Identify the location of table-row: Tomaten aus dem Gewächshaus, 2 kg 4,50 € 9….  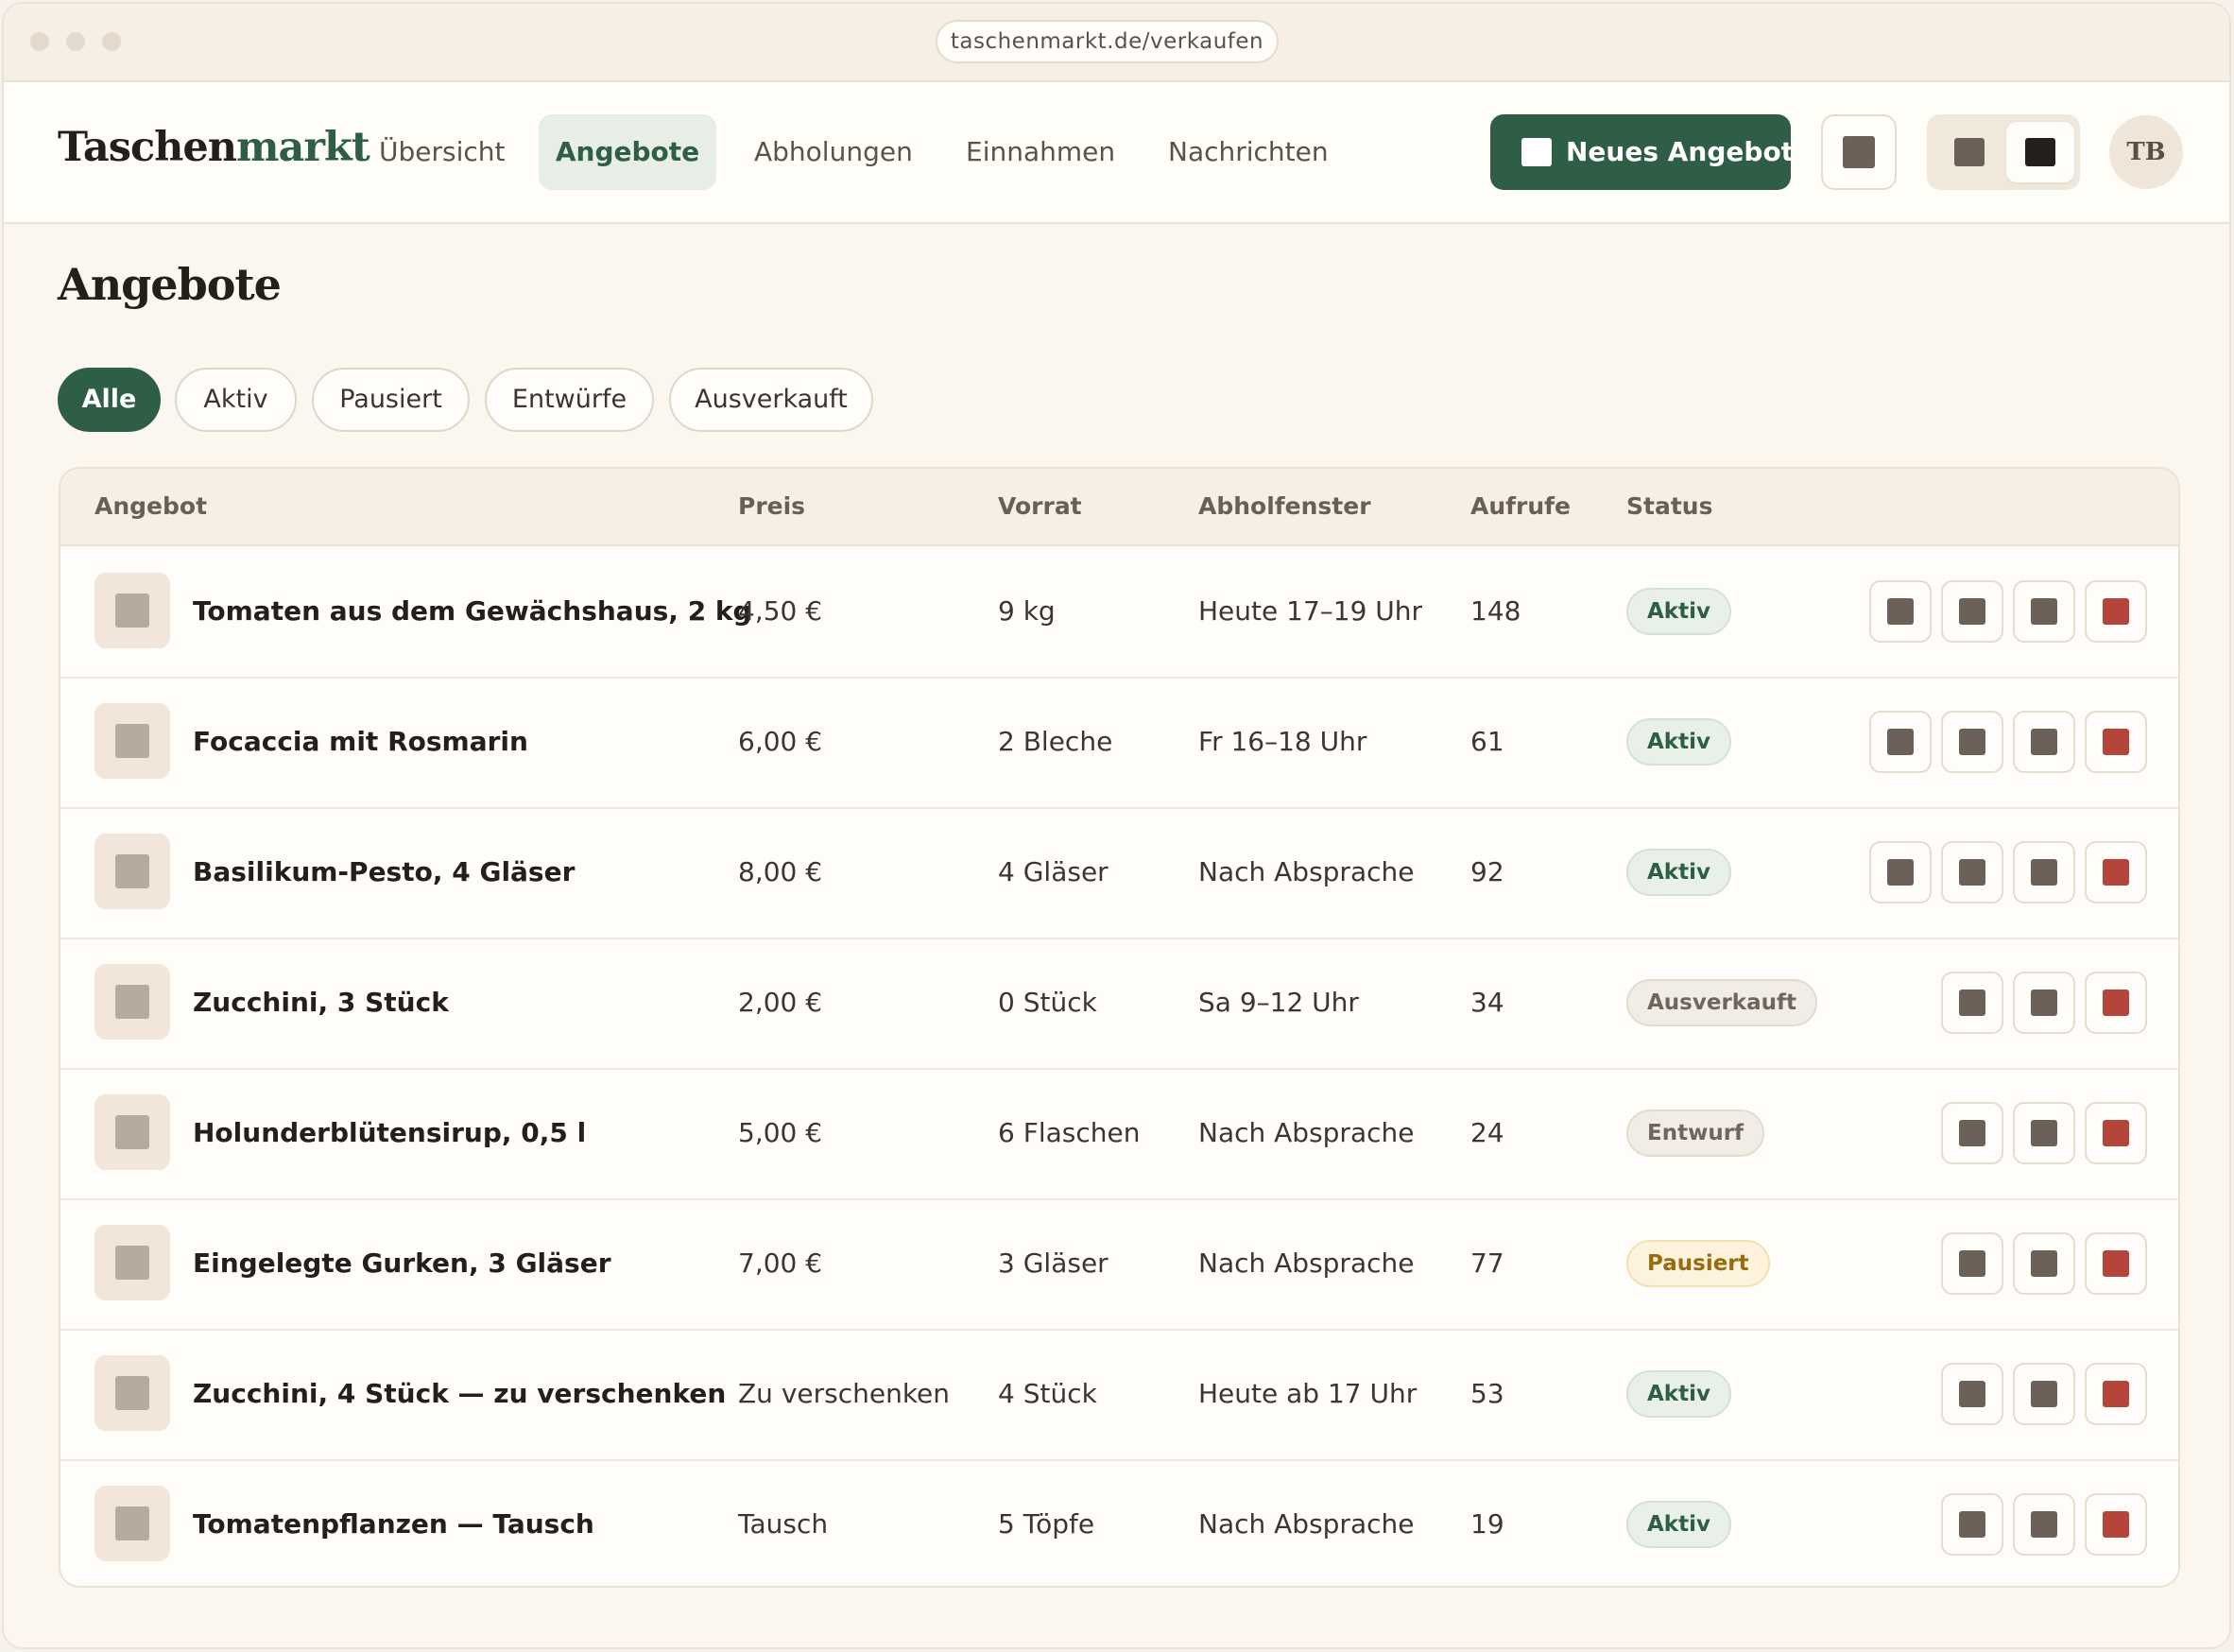
(1119, 612).